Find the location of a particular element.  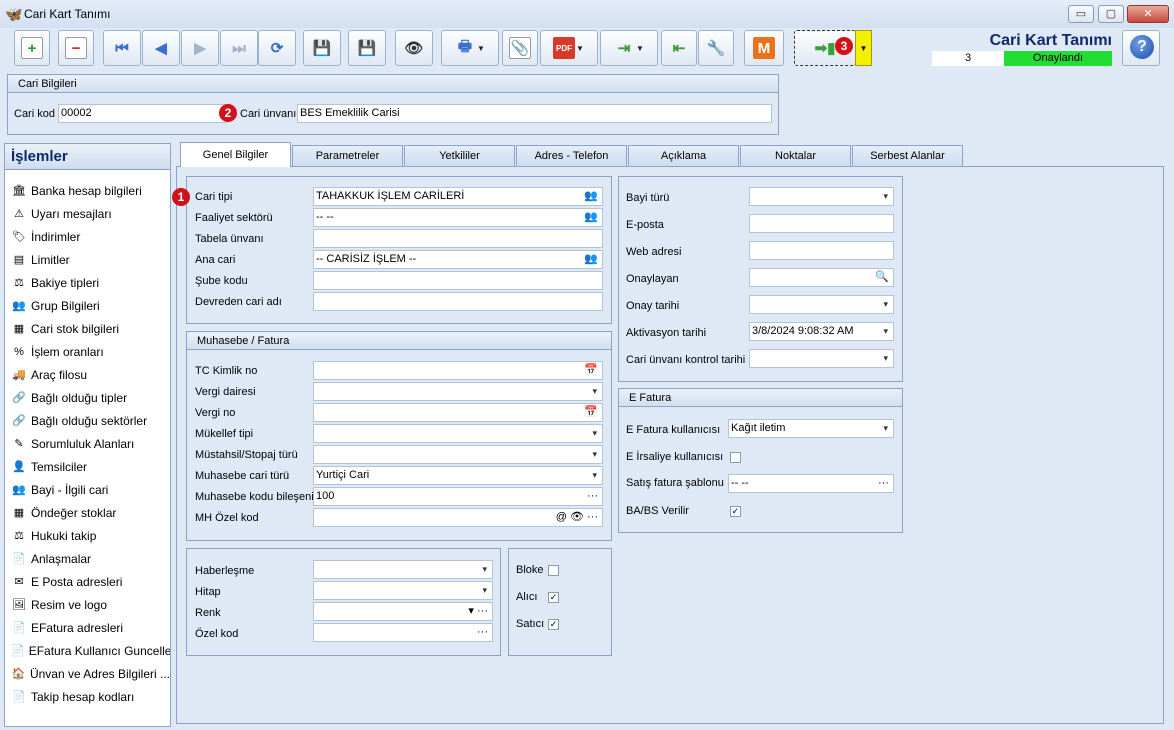

efatura-kullanici-select: Kağıt iletim is located at coordinates (811, 428).